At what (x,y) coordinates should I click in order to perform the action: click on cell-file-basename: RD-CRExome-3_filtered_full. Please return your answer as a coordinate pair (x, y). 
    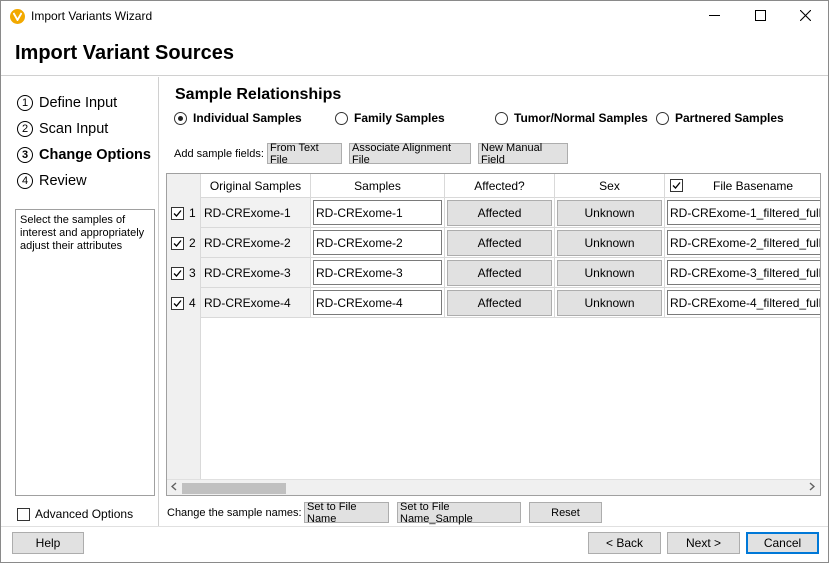
    Looking at the image, I should click on (742, 273).